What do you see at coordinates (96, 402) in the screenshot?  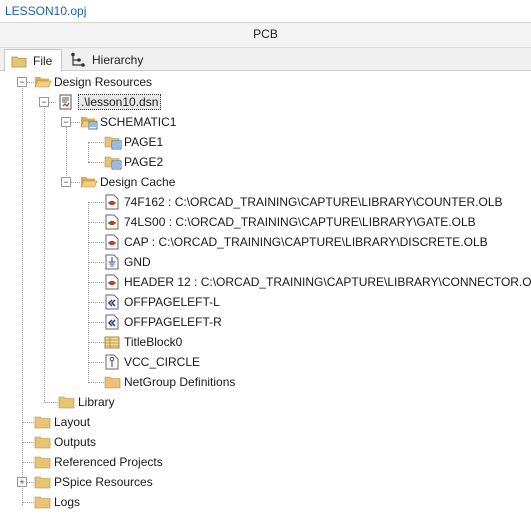 I see `tree-item-label: Library` at bounding box center [96, 402].